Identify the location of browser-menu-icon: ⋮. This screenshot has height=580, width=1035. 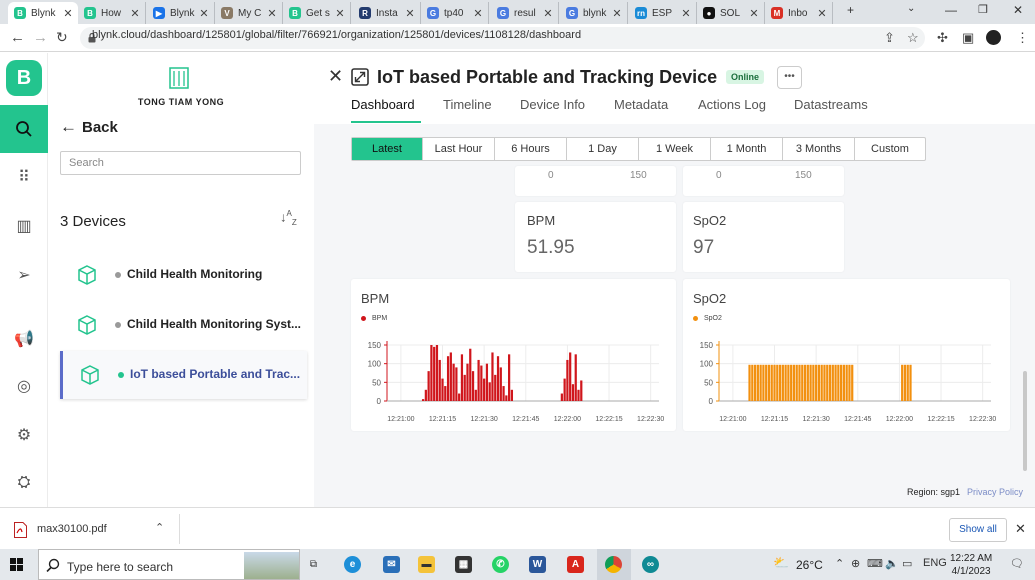
(1022, 38).